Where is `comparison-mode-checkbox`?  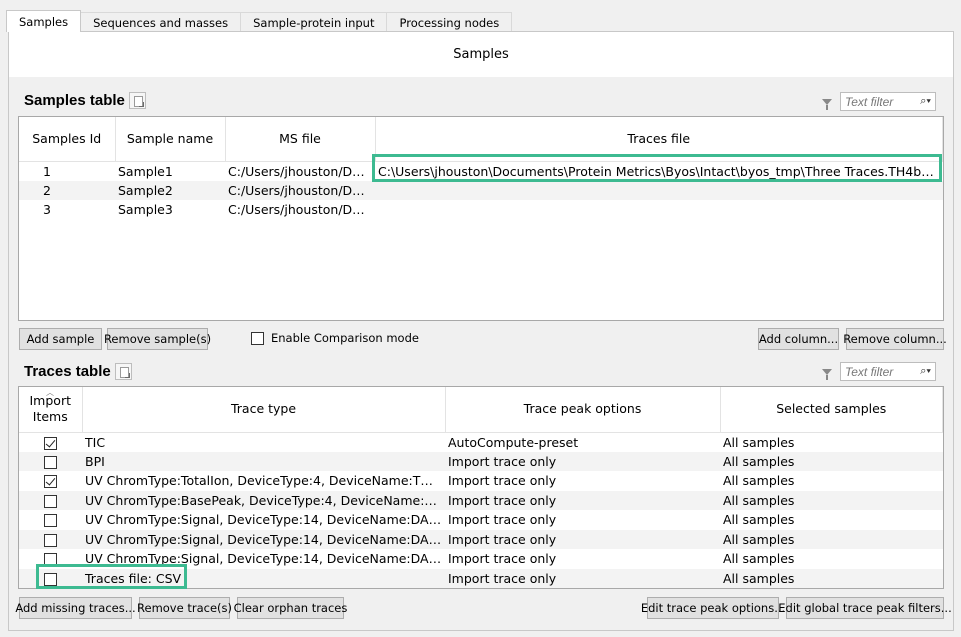
comparison-mode-checkbox is located at coordinates (257, 338).